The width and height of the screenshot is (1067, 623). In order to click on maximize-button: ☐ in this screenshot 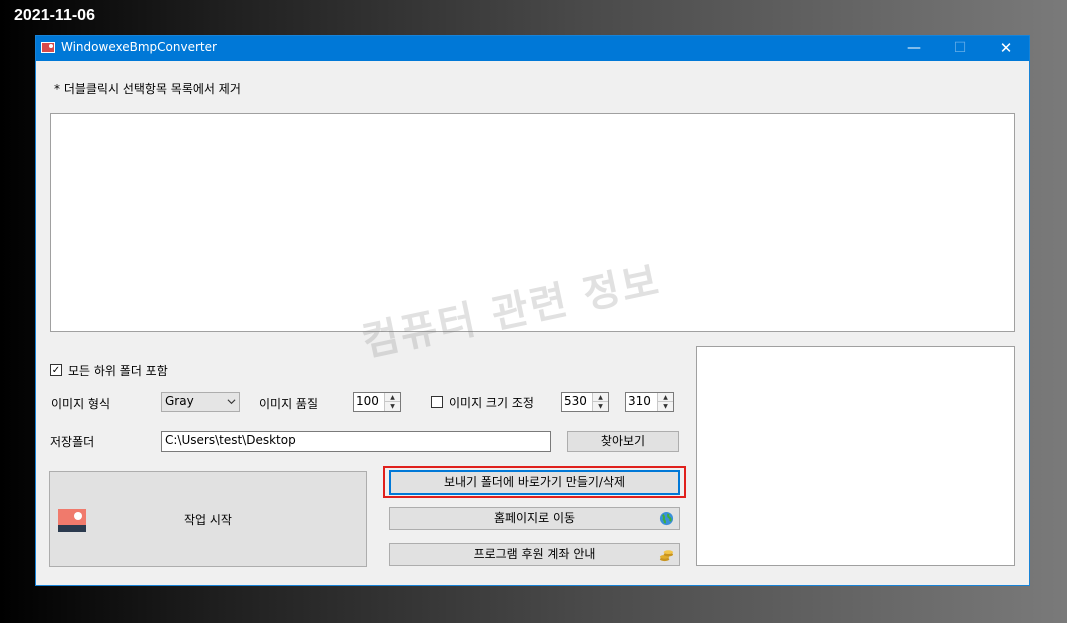, I will do `click(960, 48)`.